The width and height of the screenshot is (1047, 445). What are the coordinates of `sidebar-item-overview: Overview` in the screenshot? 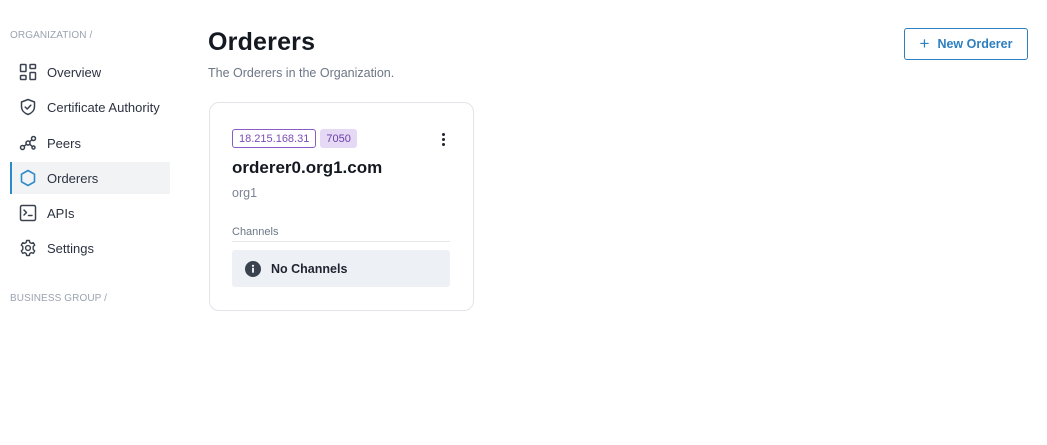 It's located at (90, 72).